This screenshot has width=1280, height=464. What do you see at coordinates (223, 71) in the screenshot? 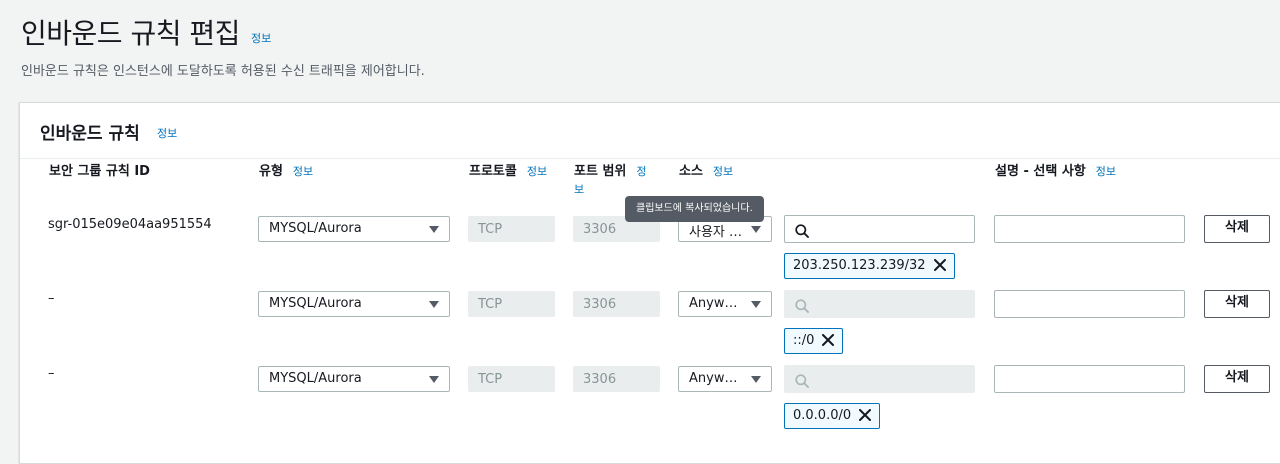
I see `page-description: 인바운드 규칙은 인스턴스에 도달하도록 허용된 수신 트래픽을 제어합니다.` at bounding box center [223, 71].